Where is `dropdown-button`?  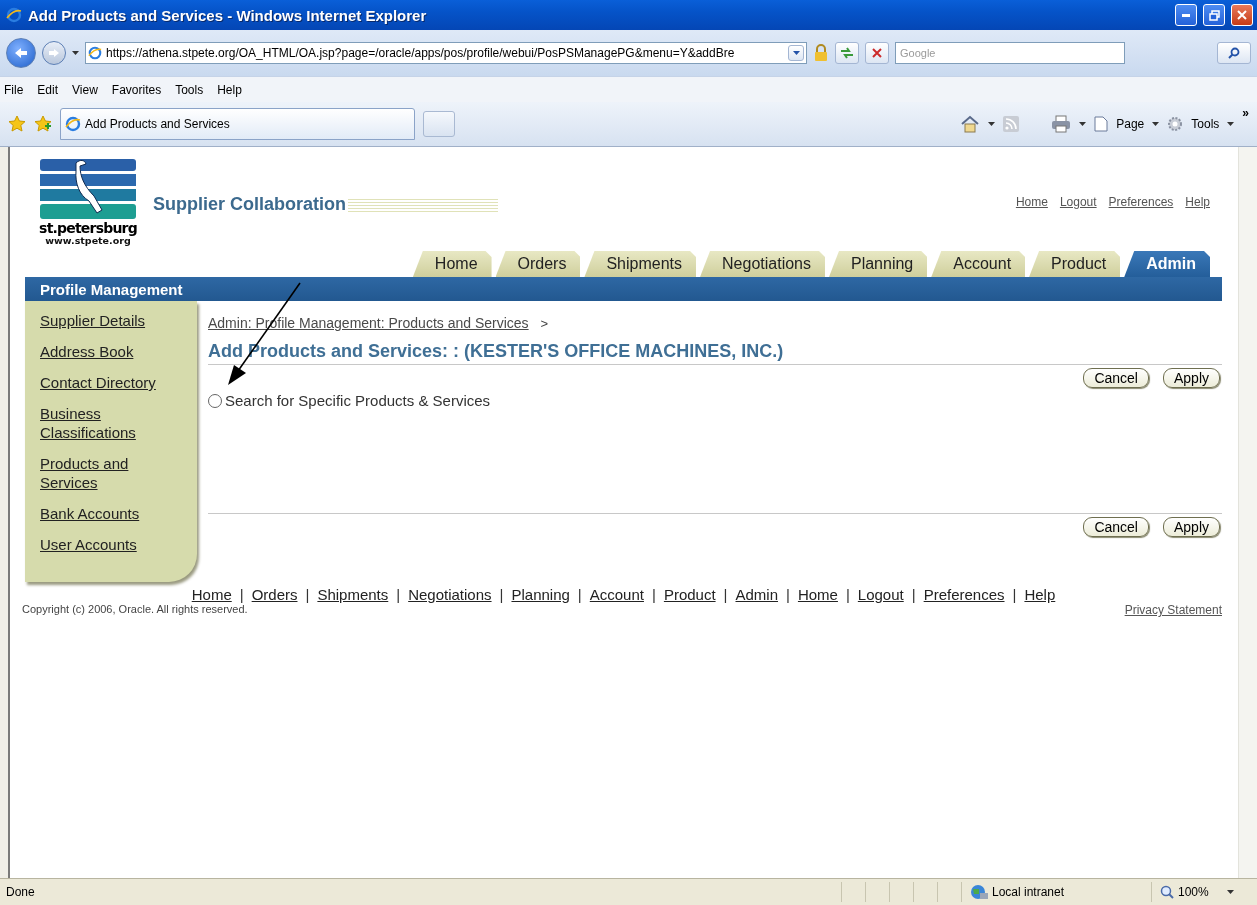
dropdown-button is located at coordinates (796, 53).